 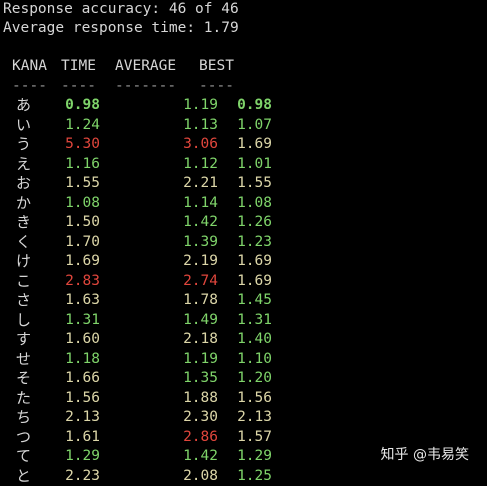 I want to click on kana-cell: そ, so click(x=20, y=379).